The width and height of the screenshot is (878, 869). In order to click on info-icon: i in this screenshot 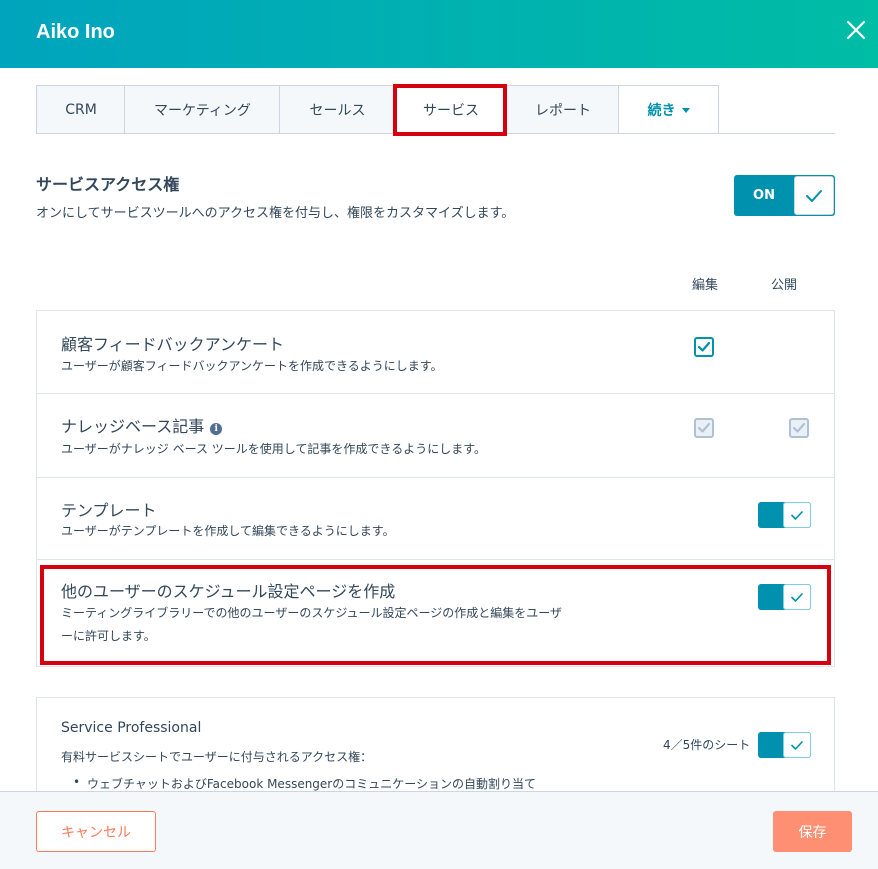, I will do `click(216, 429)`.